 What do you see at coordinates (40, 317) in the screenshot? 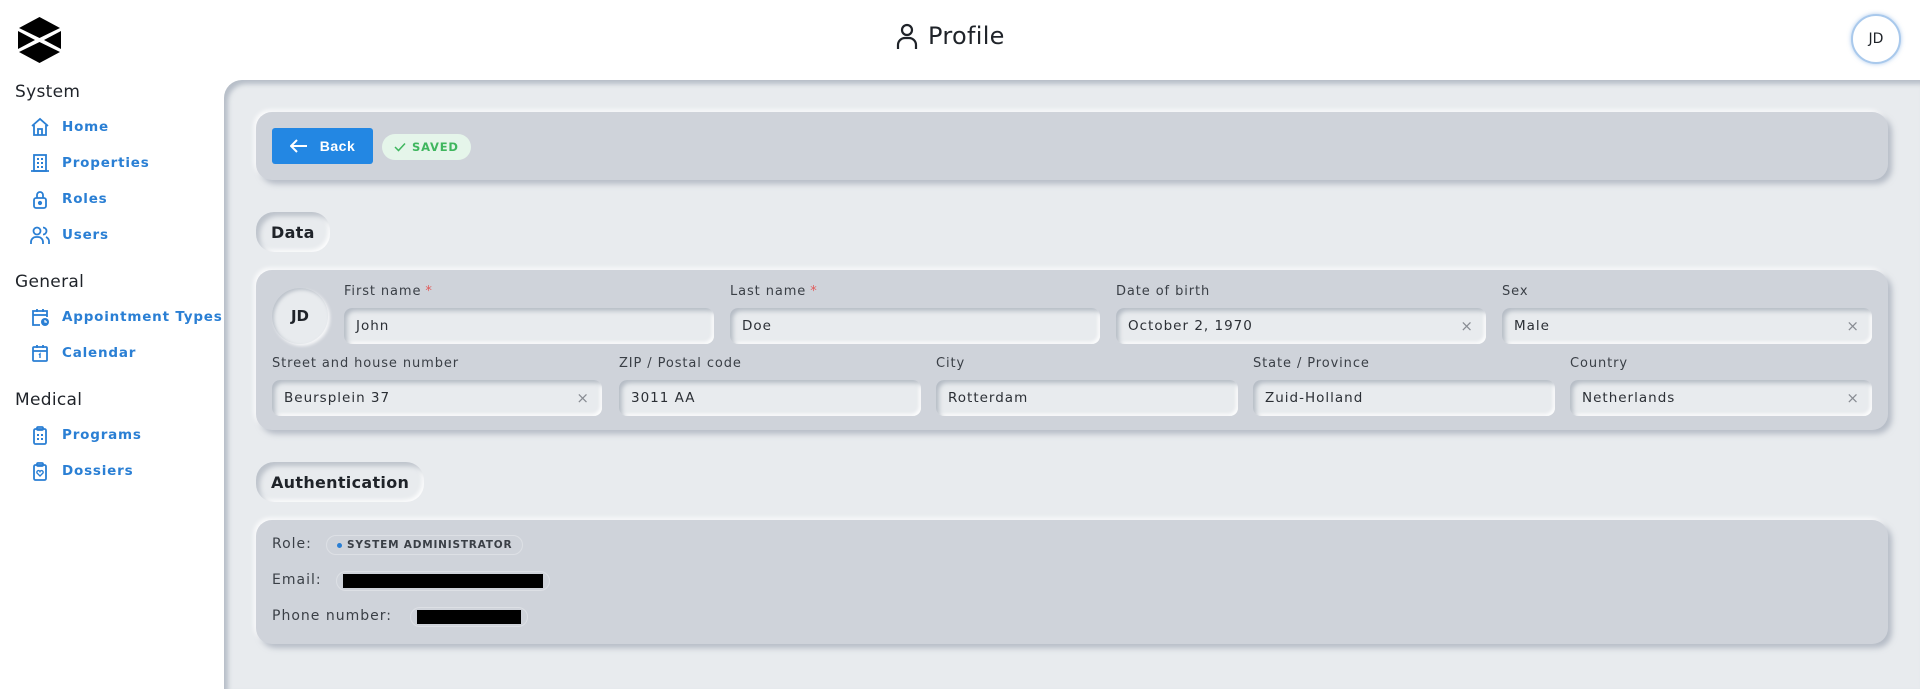
I see `calendar-clock-icon` at bounding box center [40, 317].